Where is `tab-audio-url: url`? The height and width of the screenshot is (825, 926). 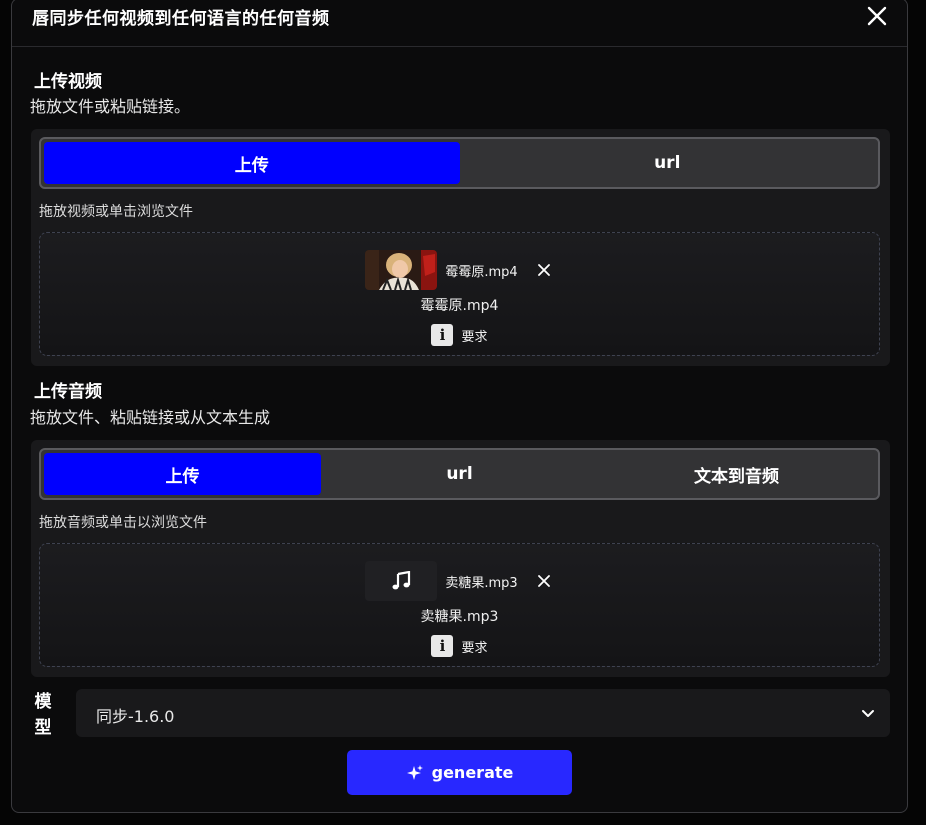
tab-audio-url: url is located at coordinates (459, 474).